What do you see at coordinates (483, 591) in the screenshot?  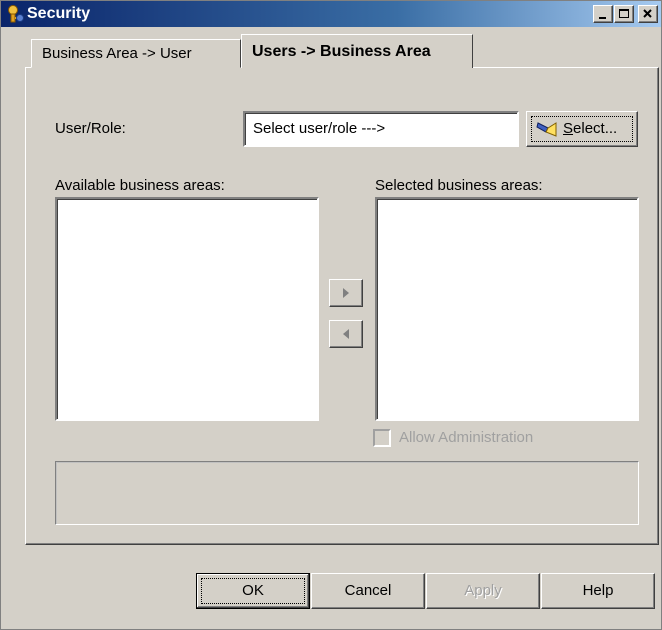 I see `apply-button: Apply` at bounding box center [483, 591].